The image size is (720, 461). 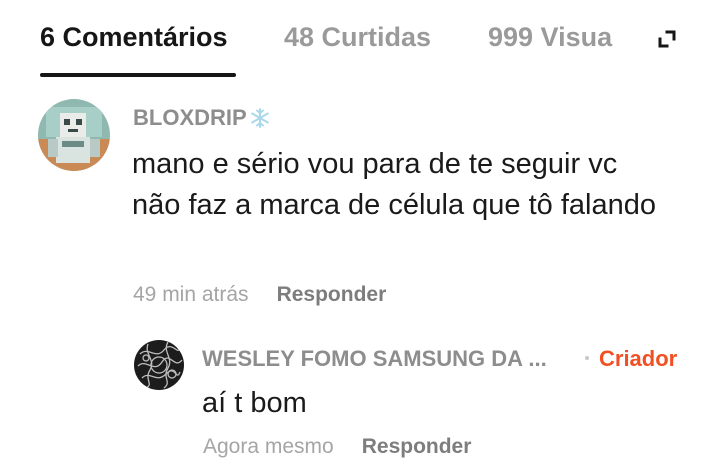 What do you see at coordinates (417, 446) in the screenshot?
I see `reply-reply-button: Responder` at bounding box center [417, 446].